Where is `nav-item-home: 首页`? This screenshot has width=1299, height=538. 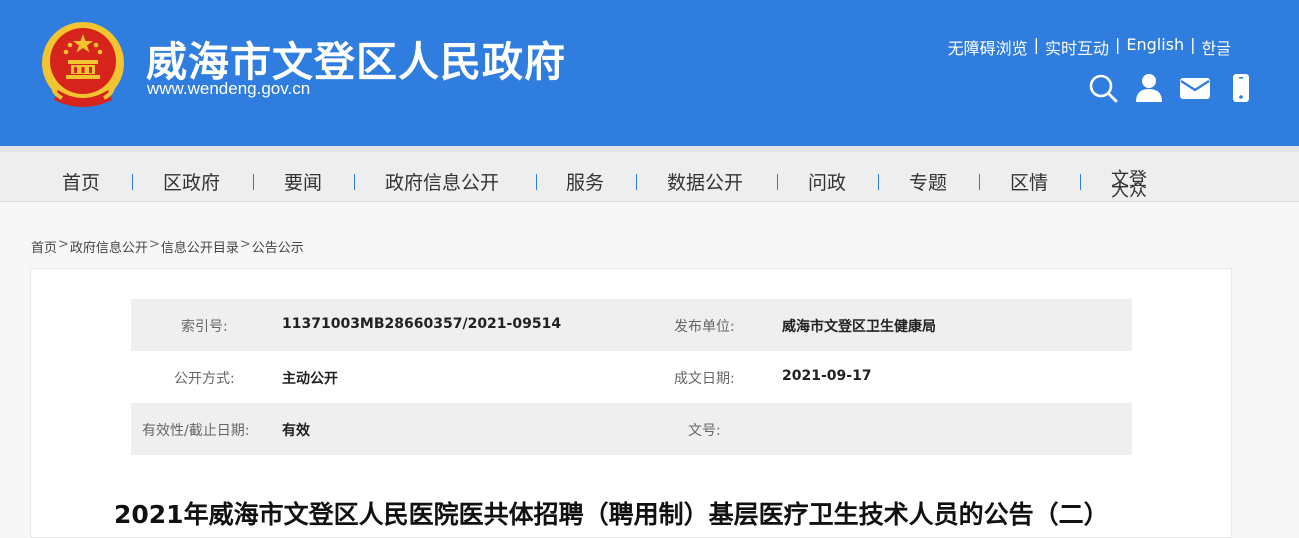
nav-item-home: 首页 is located at coordinates (81, 181).